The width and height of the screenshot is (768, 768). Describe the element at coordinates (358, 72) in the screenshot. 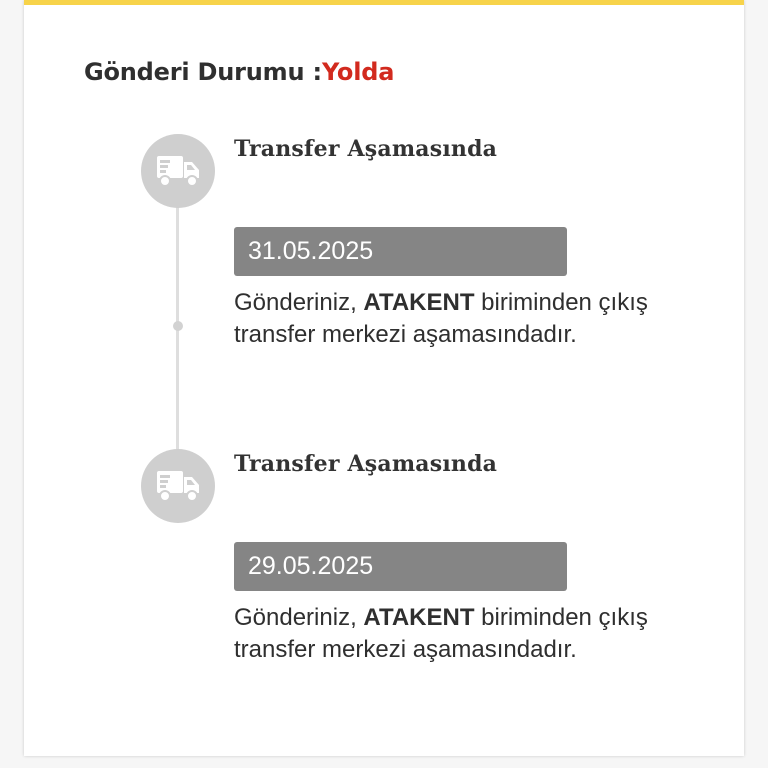

I see `status-value: Yolda` at that location.